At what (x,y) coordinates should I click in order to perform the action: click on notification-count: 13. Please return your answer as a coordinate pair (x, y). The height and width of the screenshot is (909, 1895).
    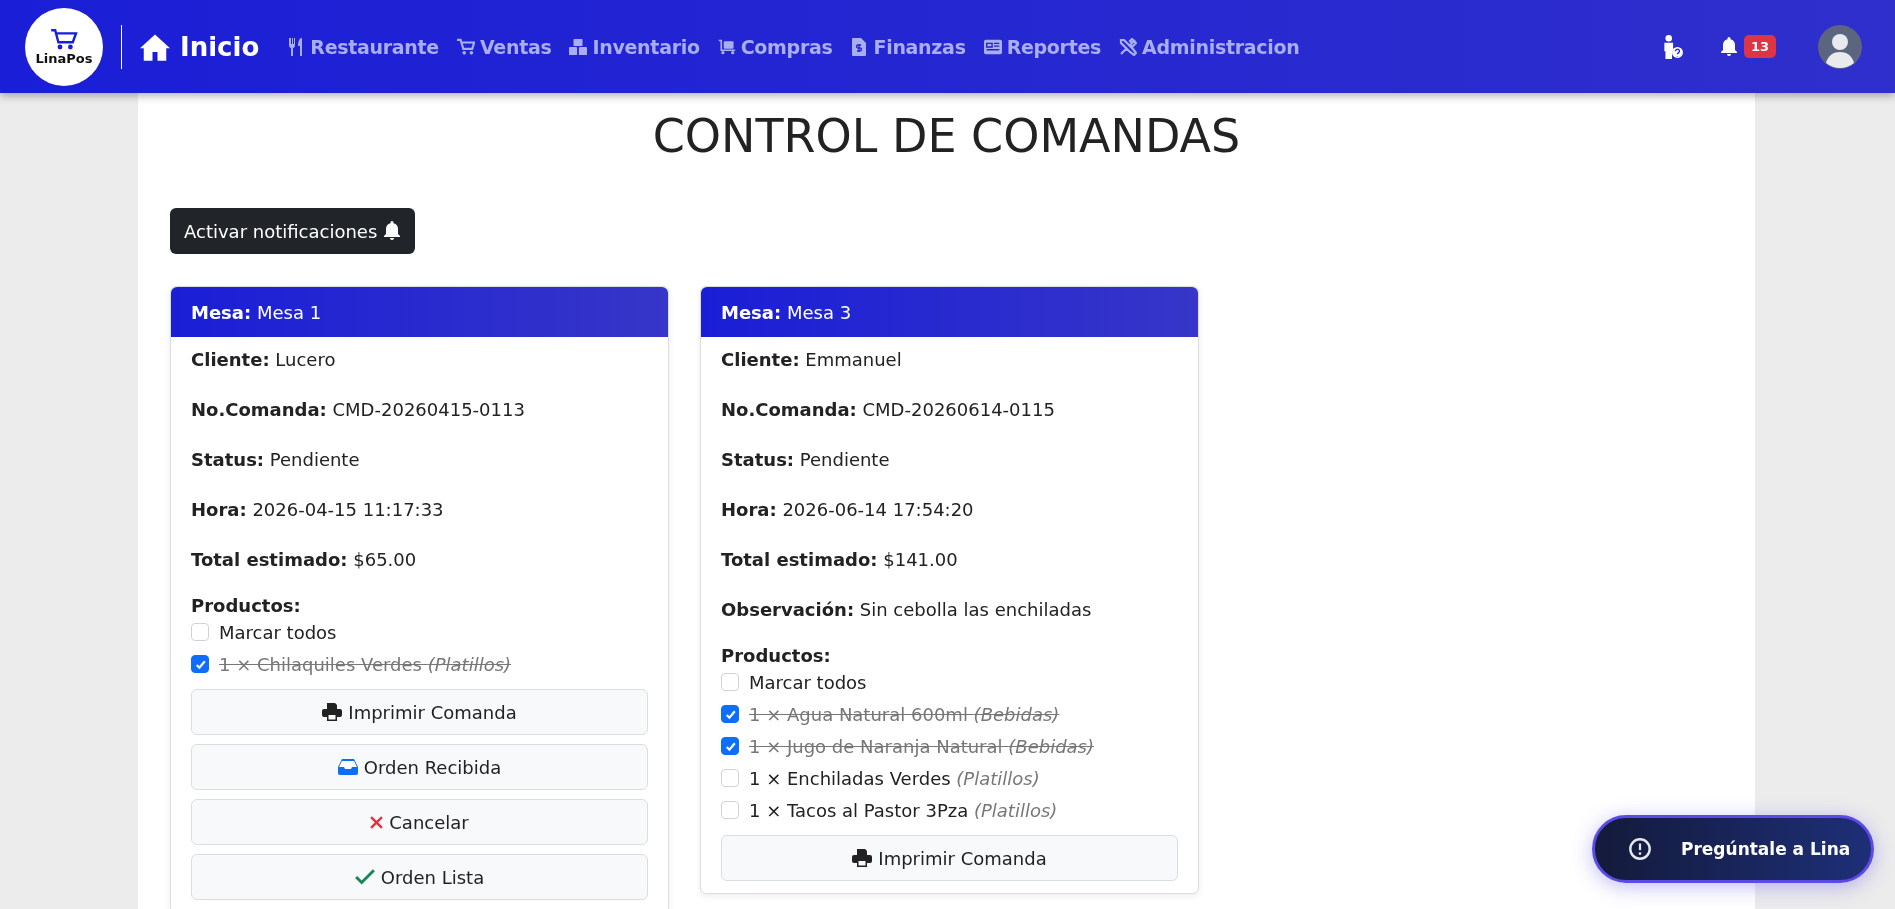
    Looking at the image, I should click on (1759, 46).